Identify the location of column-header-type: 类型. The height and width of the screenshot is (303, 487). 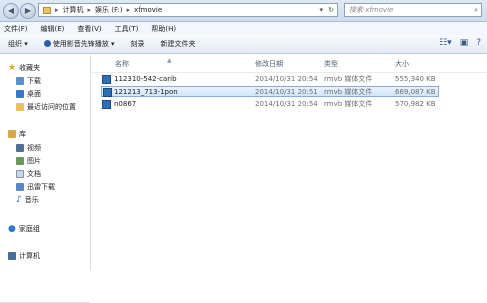
(331, 65).